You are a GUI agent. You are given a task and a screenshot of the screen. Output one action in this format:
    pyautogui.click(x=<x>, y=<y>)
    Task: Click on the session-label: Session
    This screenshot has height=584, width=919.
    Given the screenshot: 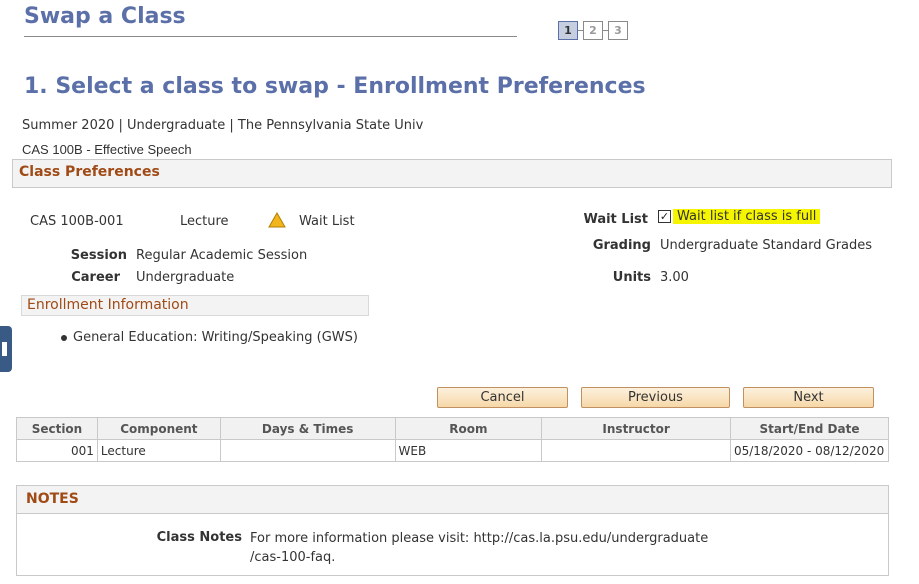 What is the action you would take?
    pyautogui.click(x=98, y=255)
    